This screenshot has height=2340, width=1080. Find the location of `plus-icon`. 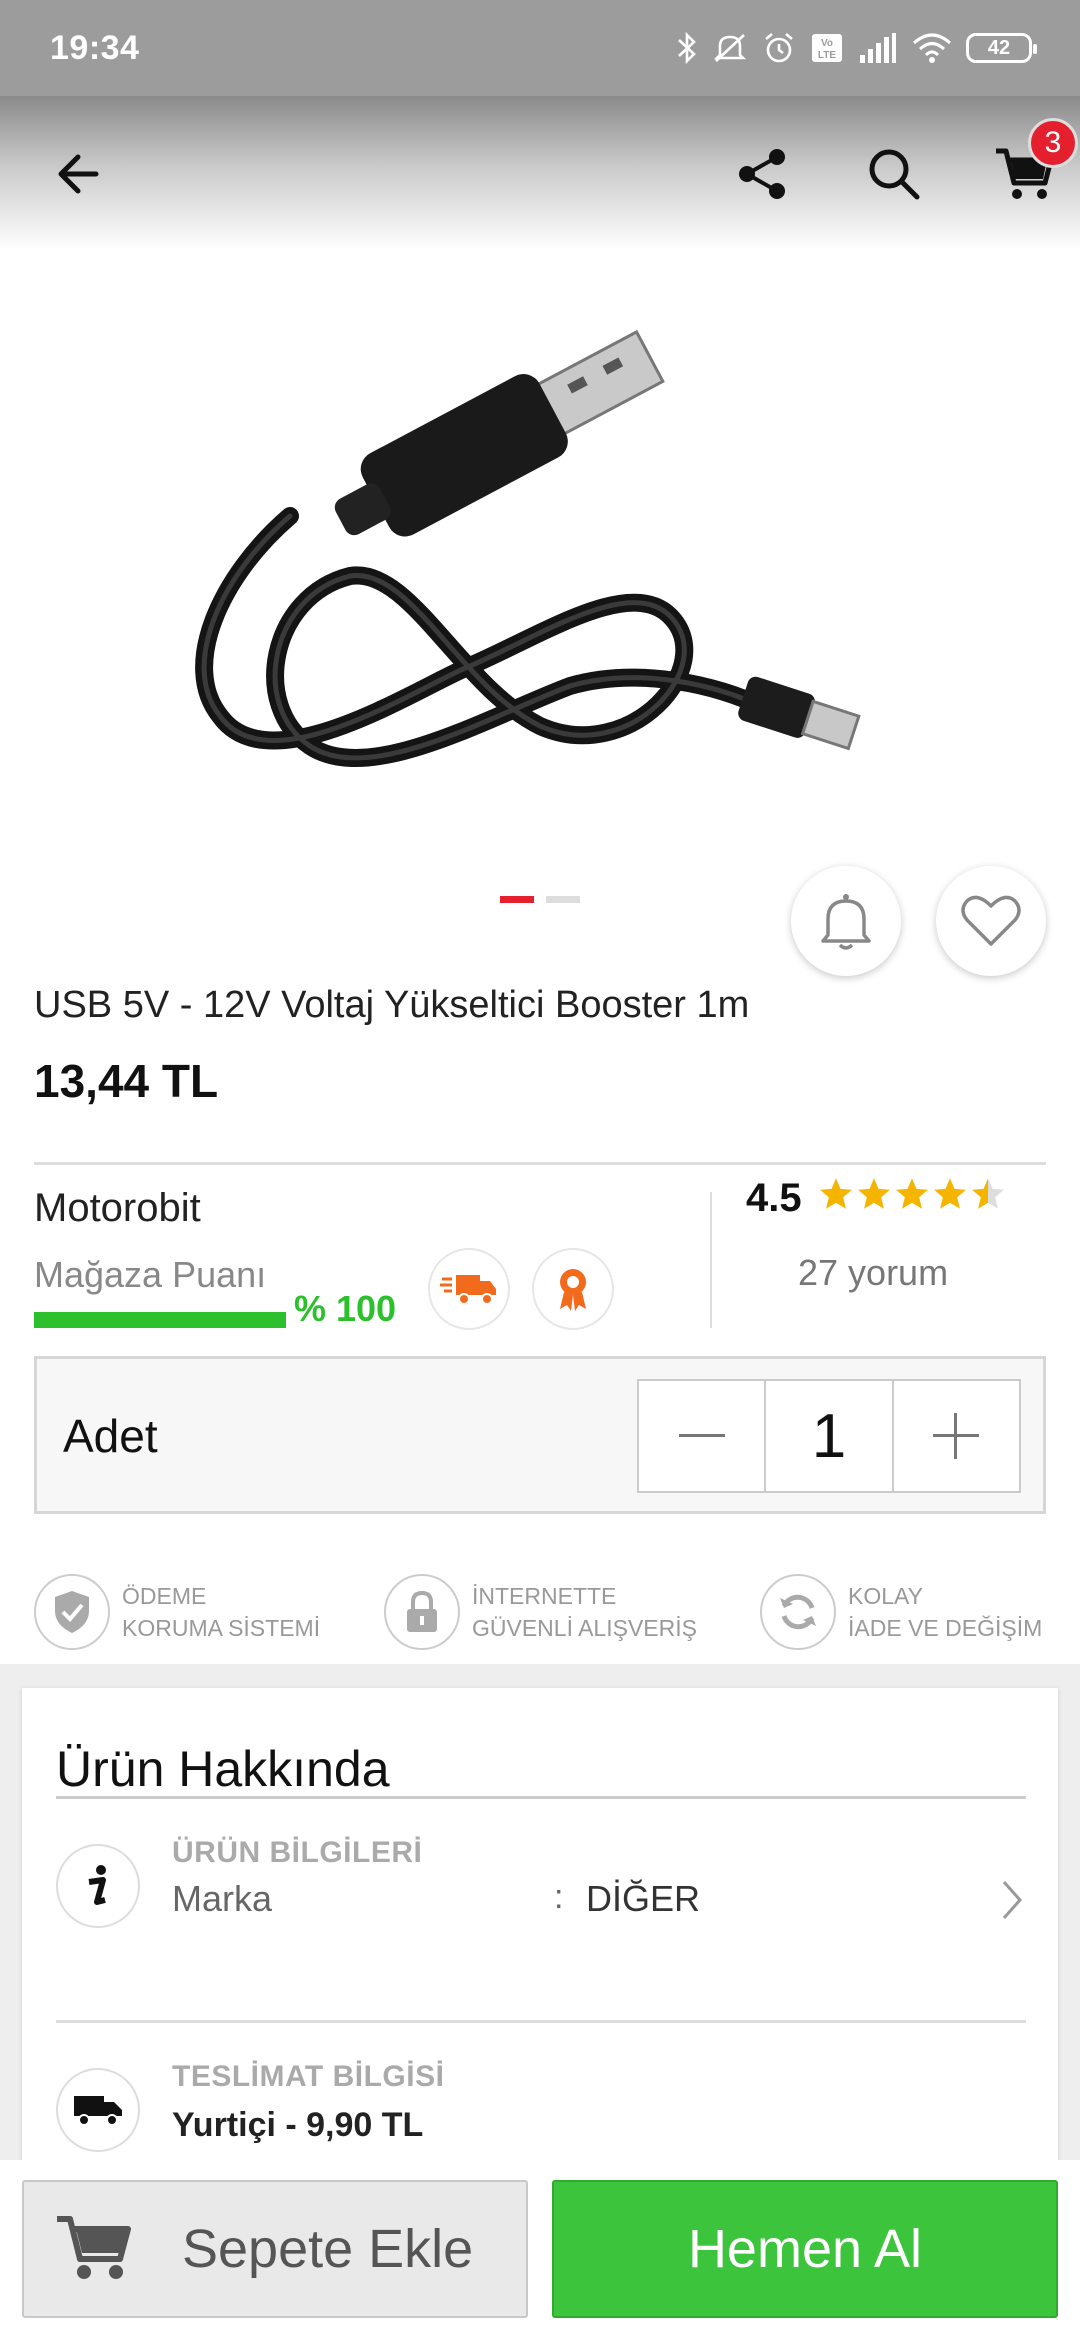

plus-icon is located at coordinates (956, 1436).